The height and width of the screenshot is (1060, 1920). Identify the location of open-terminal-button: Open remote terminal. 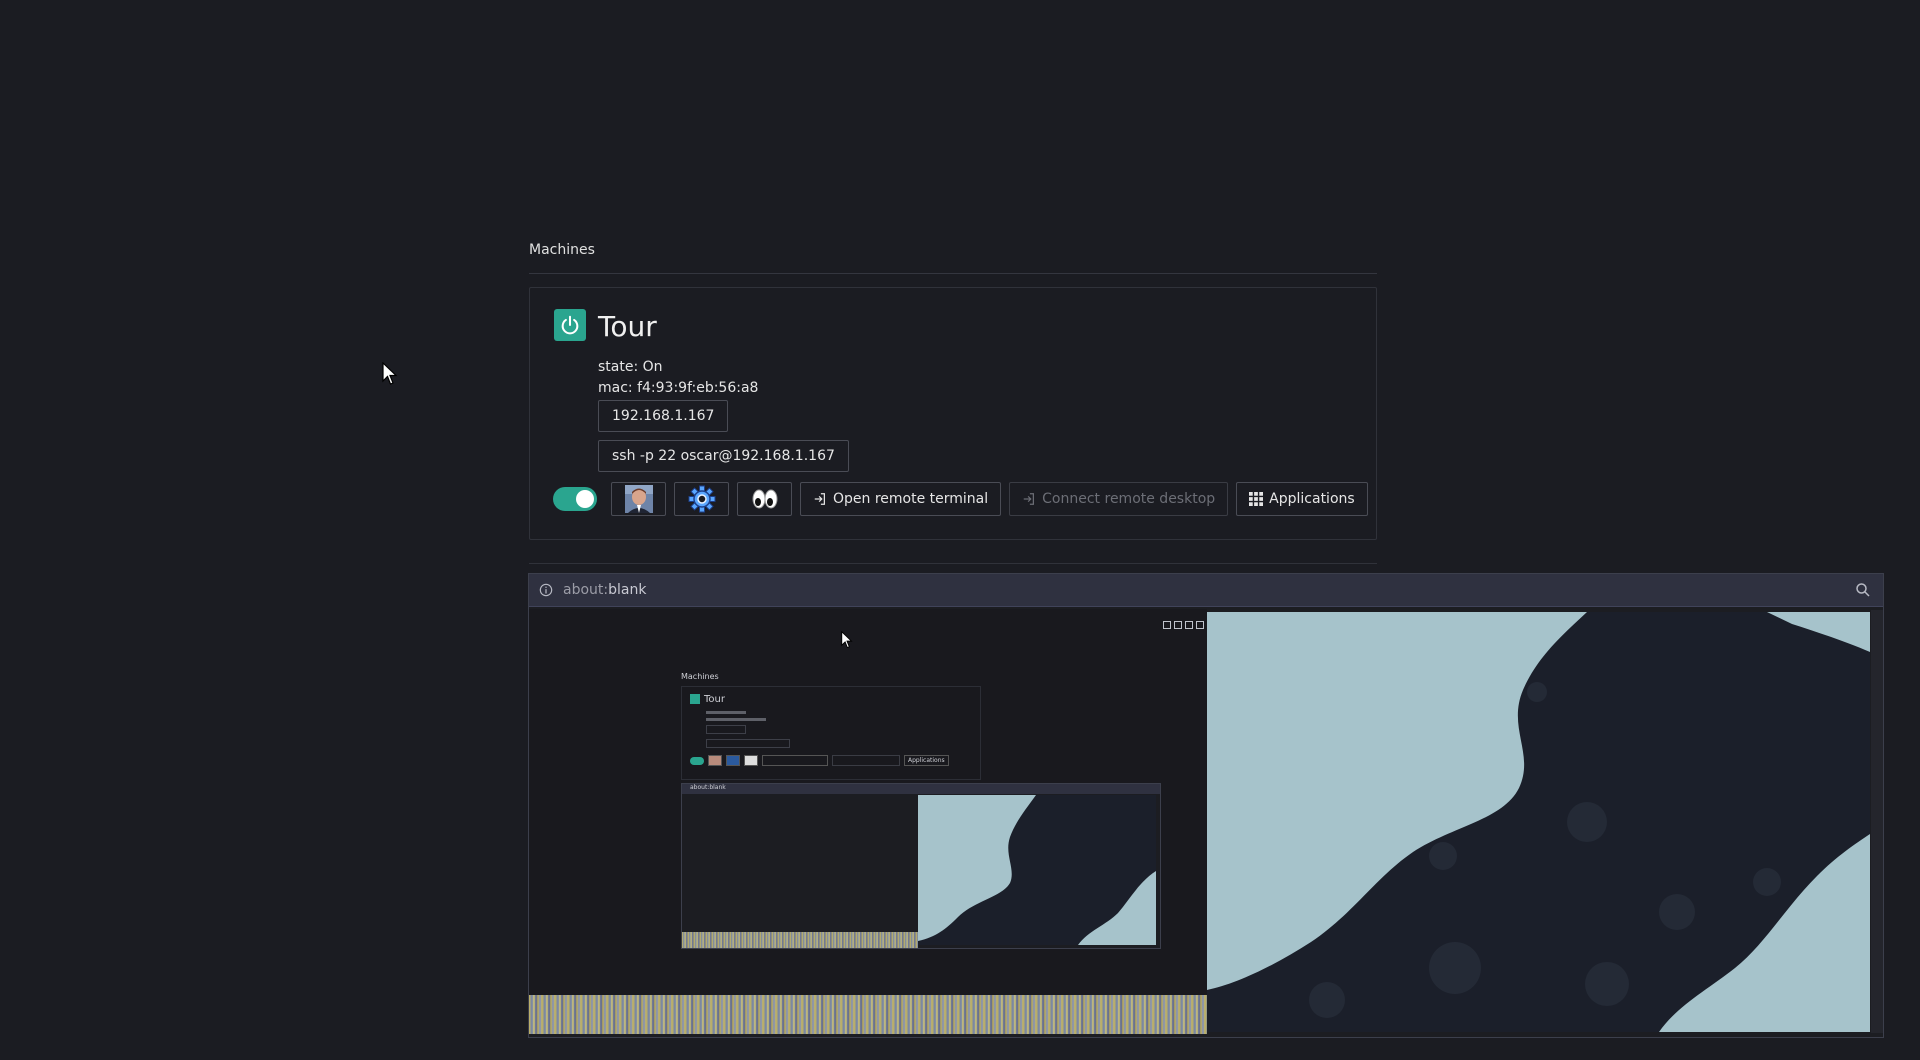
(901, 499).